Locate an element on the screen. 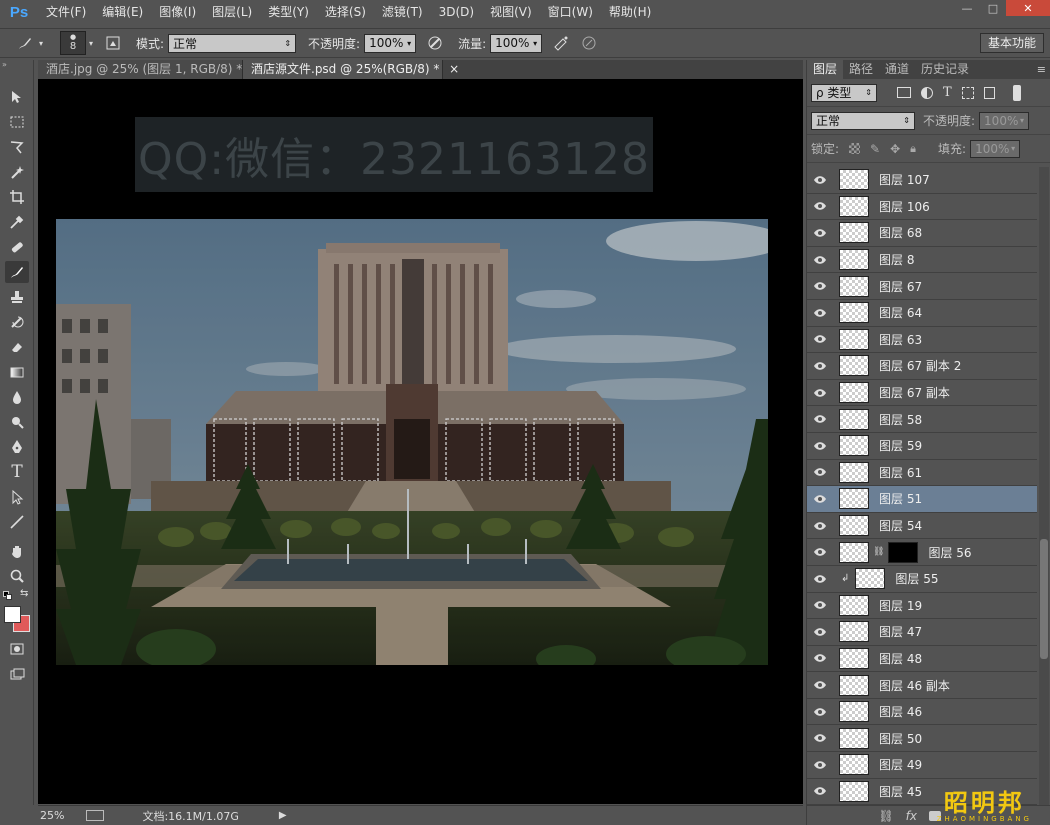 Image resolution: width=1050 pixels, height=825 pixels. layer-row: 图层 67 副本 2 is located at coordinates (922, 366).